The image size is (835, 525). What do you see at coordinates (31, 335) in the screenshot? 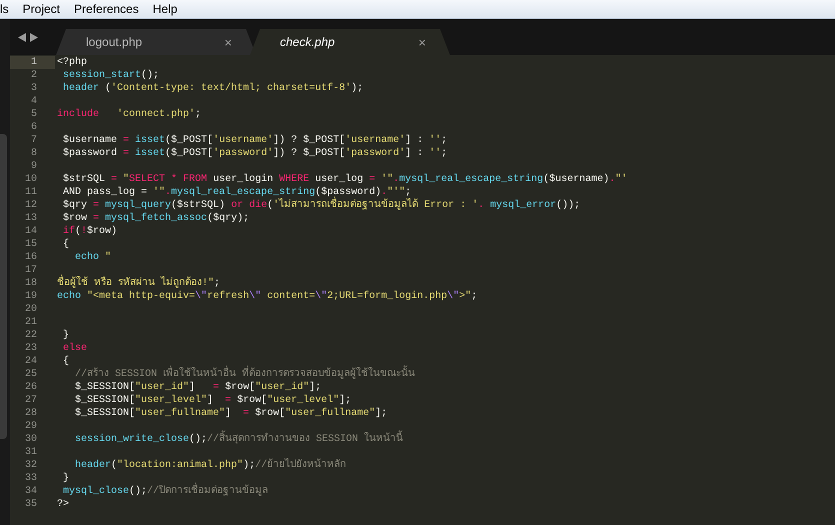
I see `line-number: 22` at bounding box center [31, 335].